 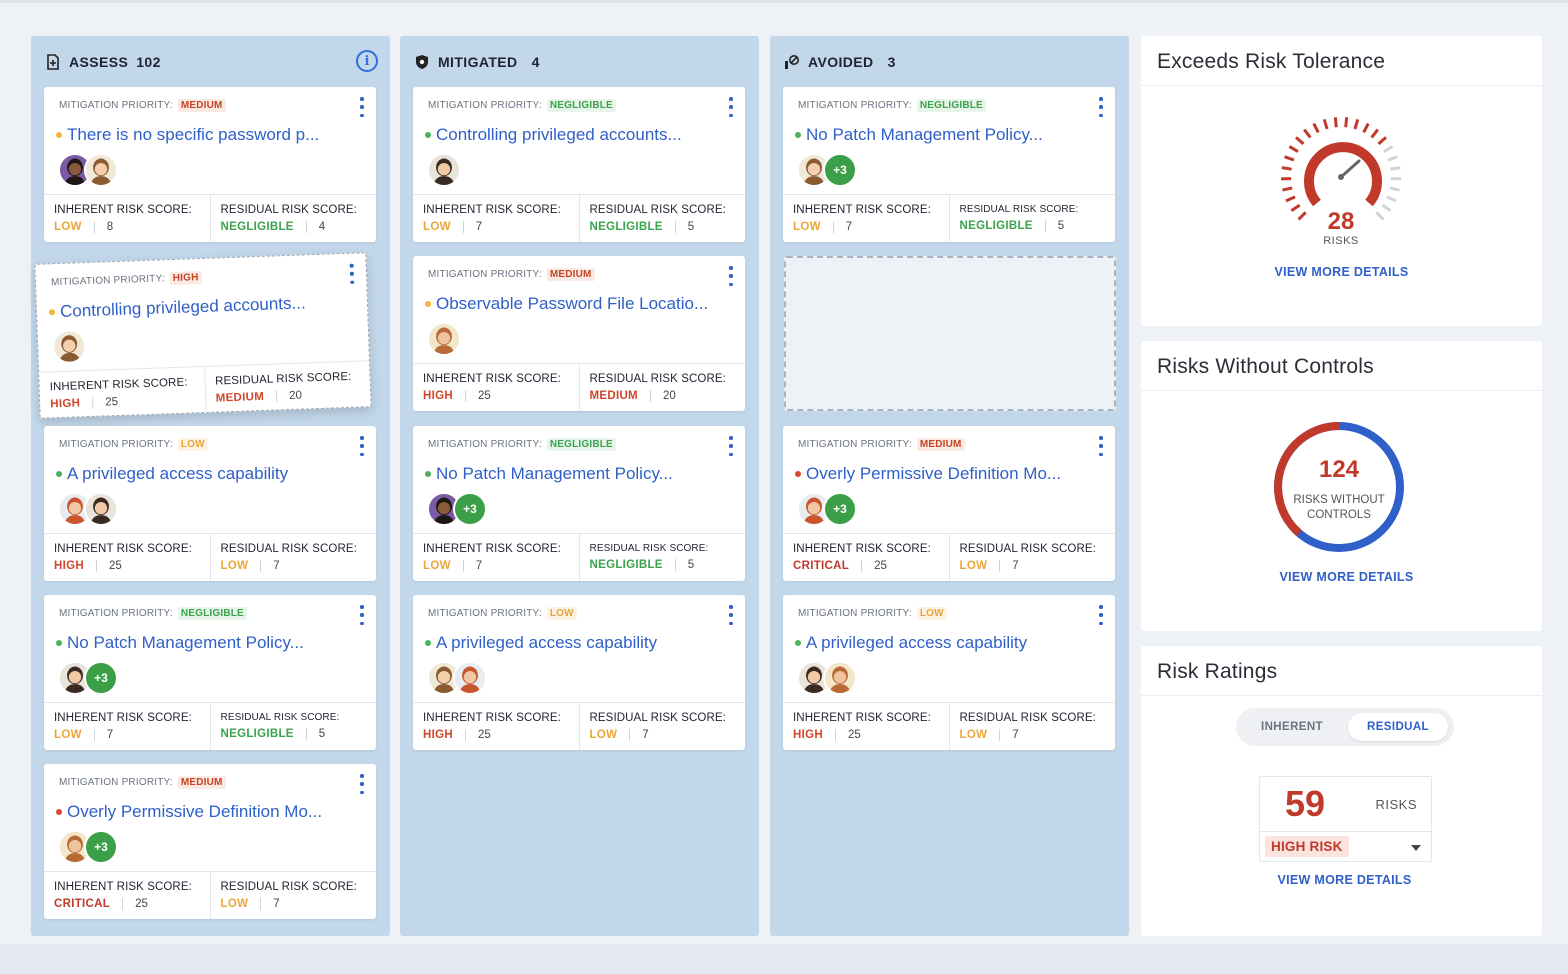 I want to click on inherent-score: INHERENT RISK SCORE: LOW 7, so click(x=866, y=218).